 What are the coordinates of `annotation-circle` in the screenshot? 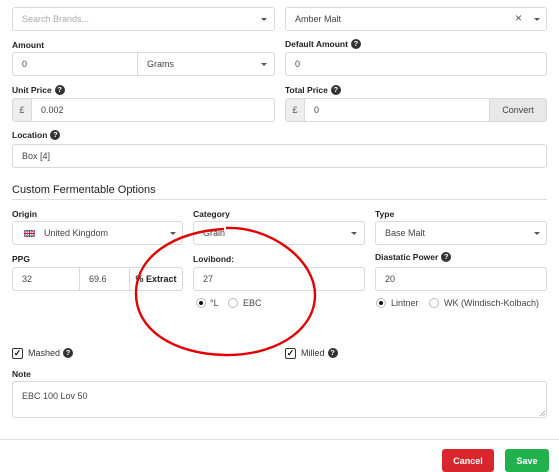 It's located at (225, 291).